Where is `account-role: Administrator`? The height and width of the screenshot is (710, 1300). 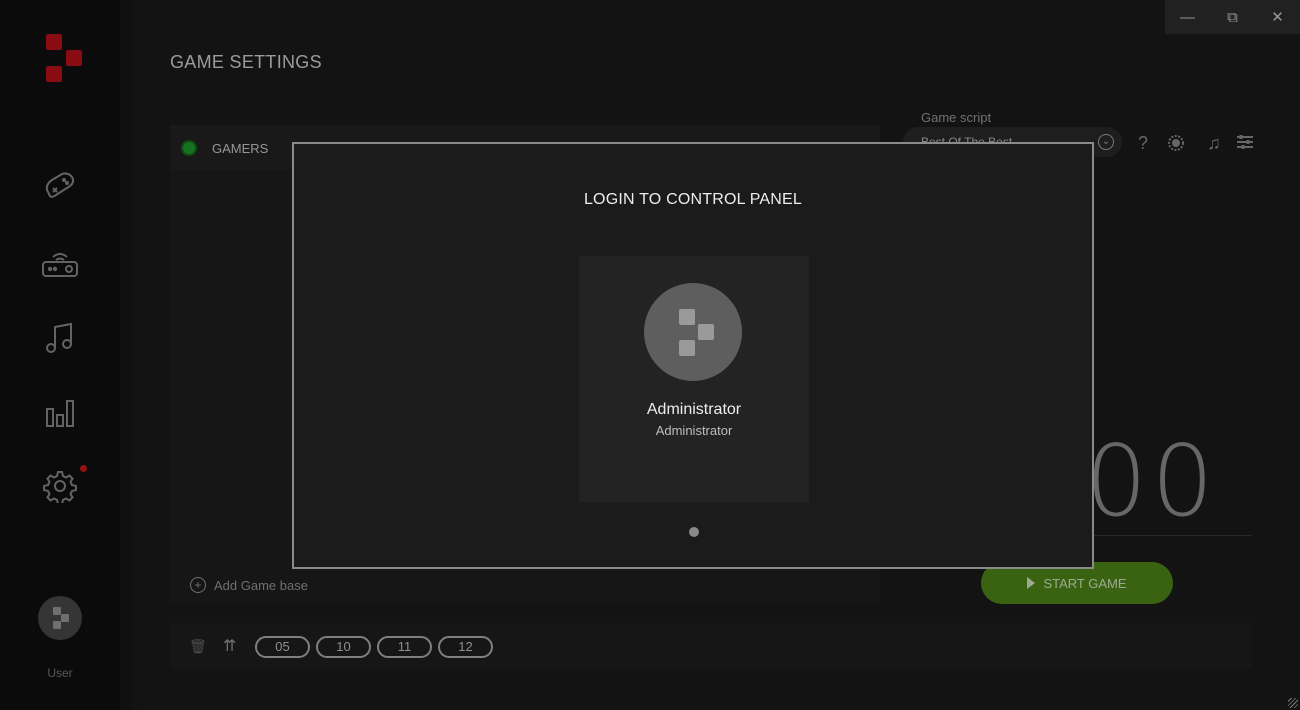
account-role: Administrator is located at coordinates (694, 430).